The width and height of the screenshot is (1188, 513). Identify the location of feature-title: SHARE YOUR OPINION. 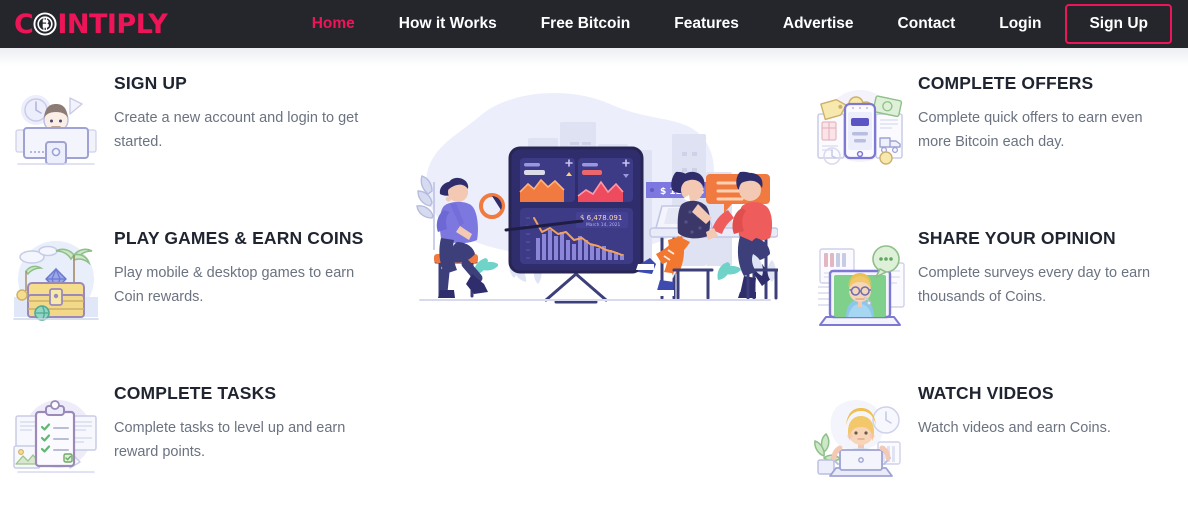
(1017, 238).